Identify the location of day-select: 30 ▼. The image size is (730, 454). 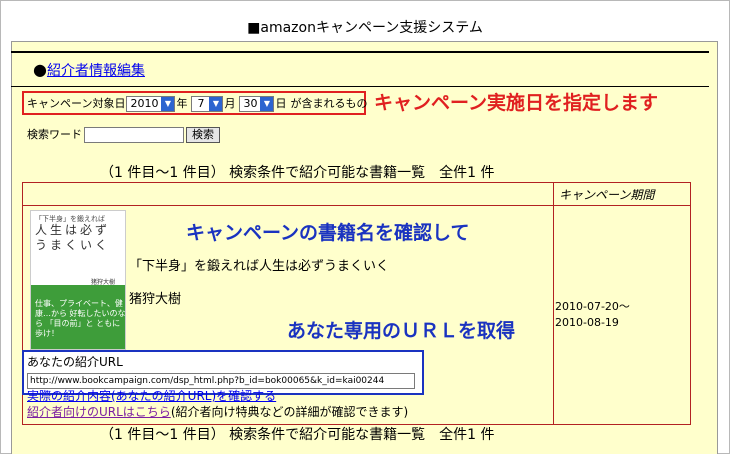
(257, 104).